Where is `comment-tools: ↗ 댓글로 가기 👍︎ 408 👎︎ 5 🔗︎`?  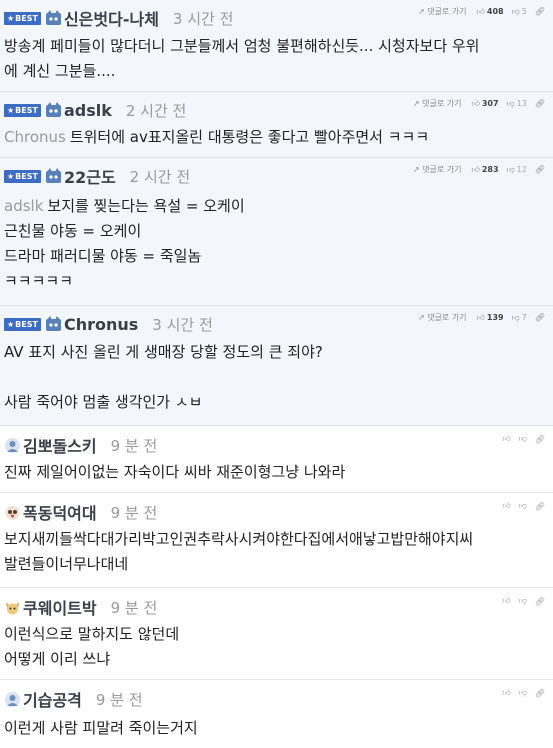
comment-tools: ↗ 댓글로 가기 👍︎ 408 👎︎ 5 🔗︎ is located at coordinates (481, 11).